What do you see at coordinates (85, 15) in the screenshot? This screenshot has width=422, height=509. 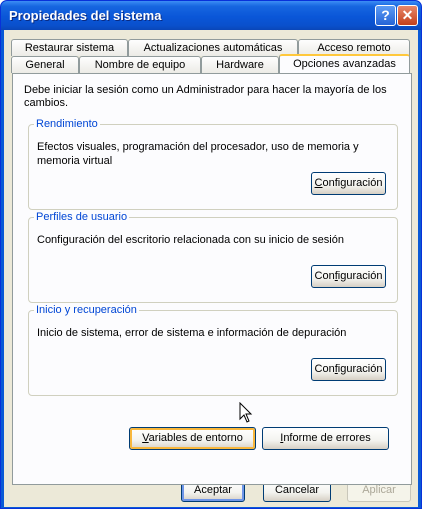 I see `window-title: Propiedades del sistema` at bounding box center [85, 15].